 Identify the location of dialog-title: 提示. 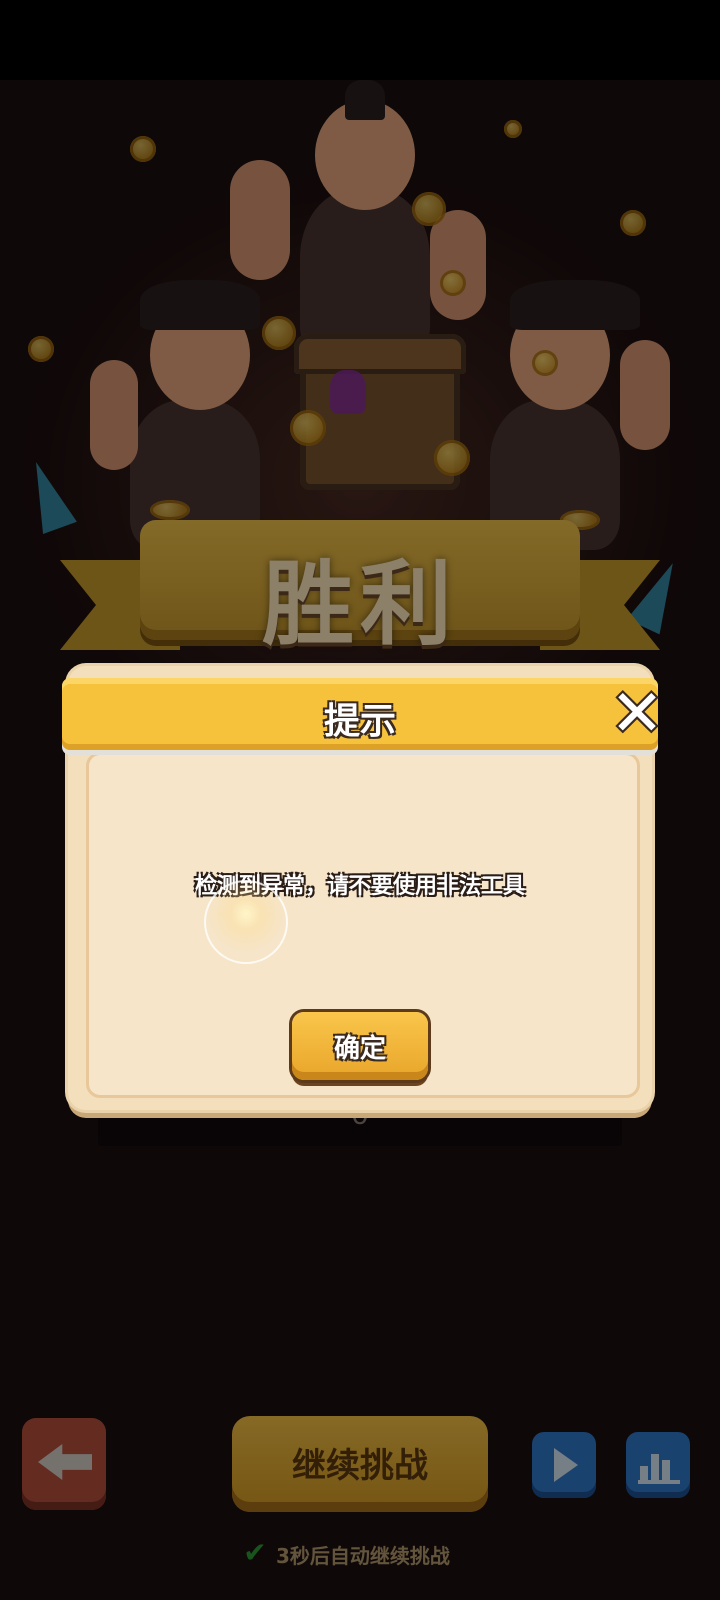
(359, 721).